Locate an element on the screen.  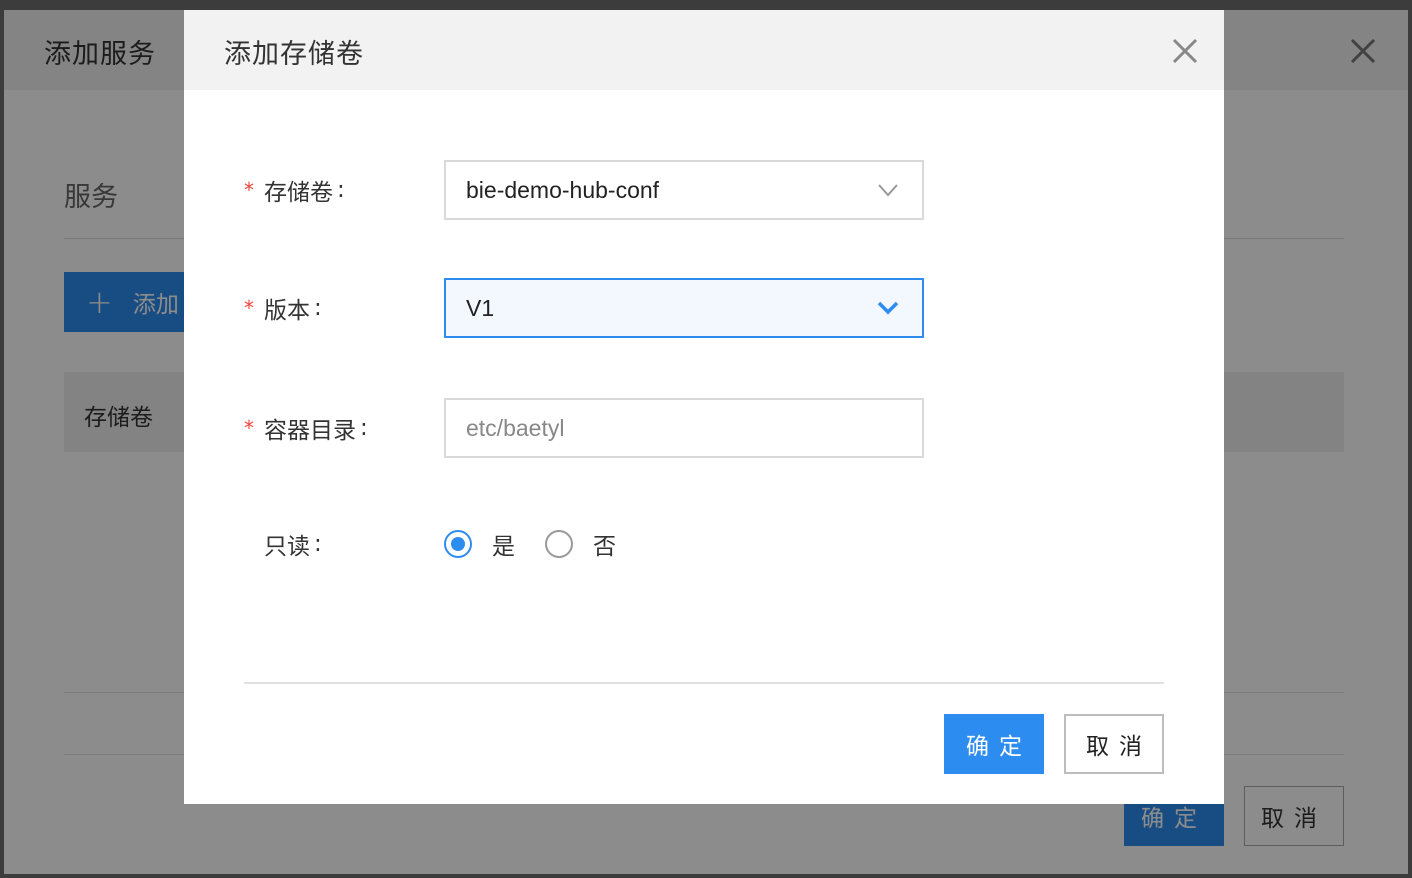
radio-checked-icon is located at coordinates (458, 544).